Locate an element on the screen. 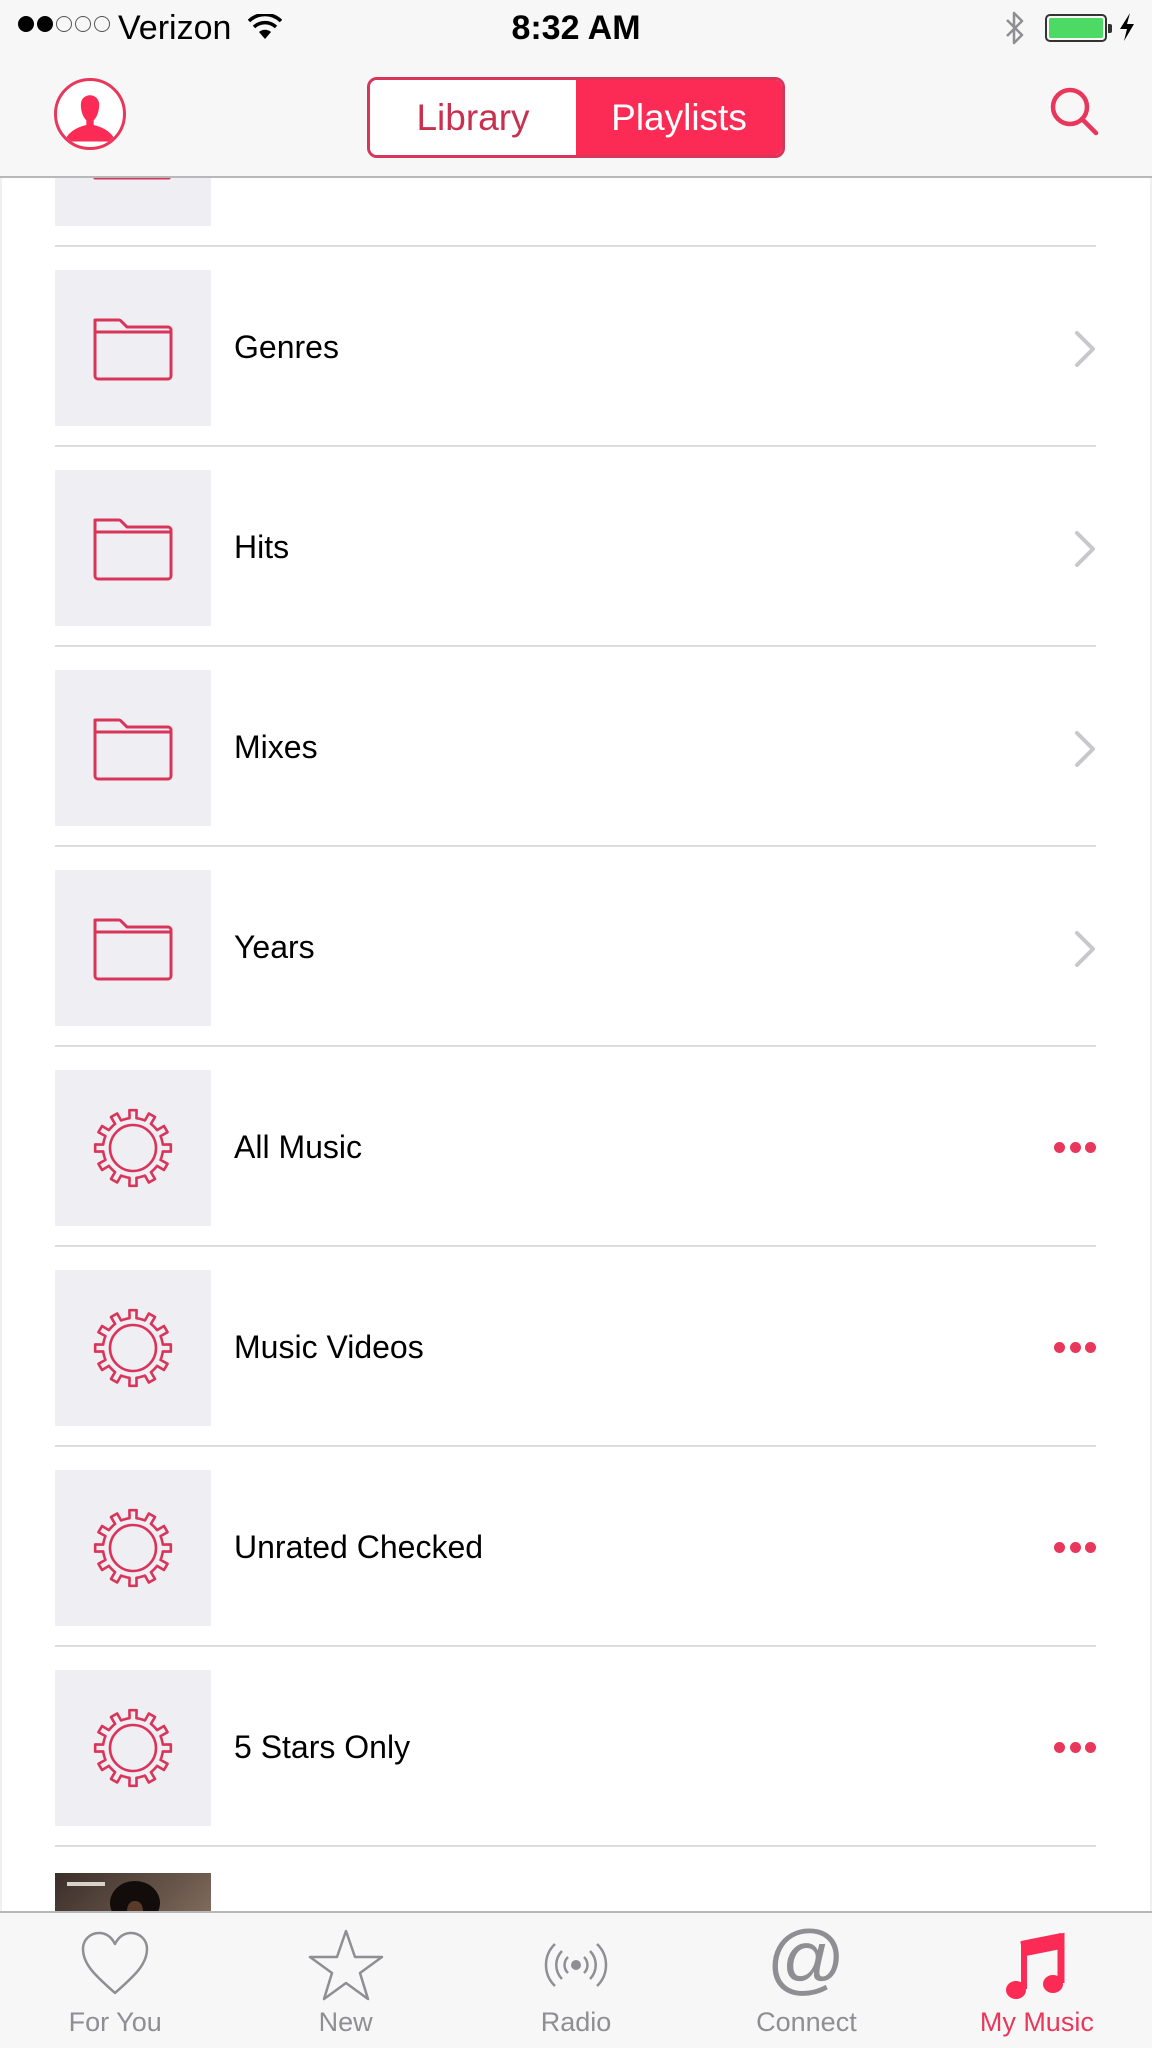  star-icon is located at coordinates (345, 1965).